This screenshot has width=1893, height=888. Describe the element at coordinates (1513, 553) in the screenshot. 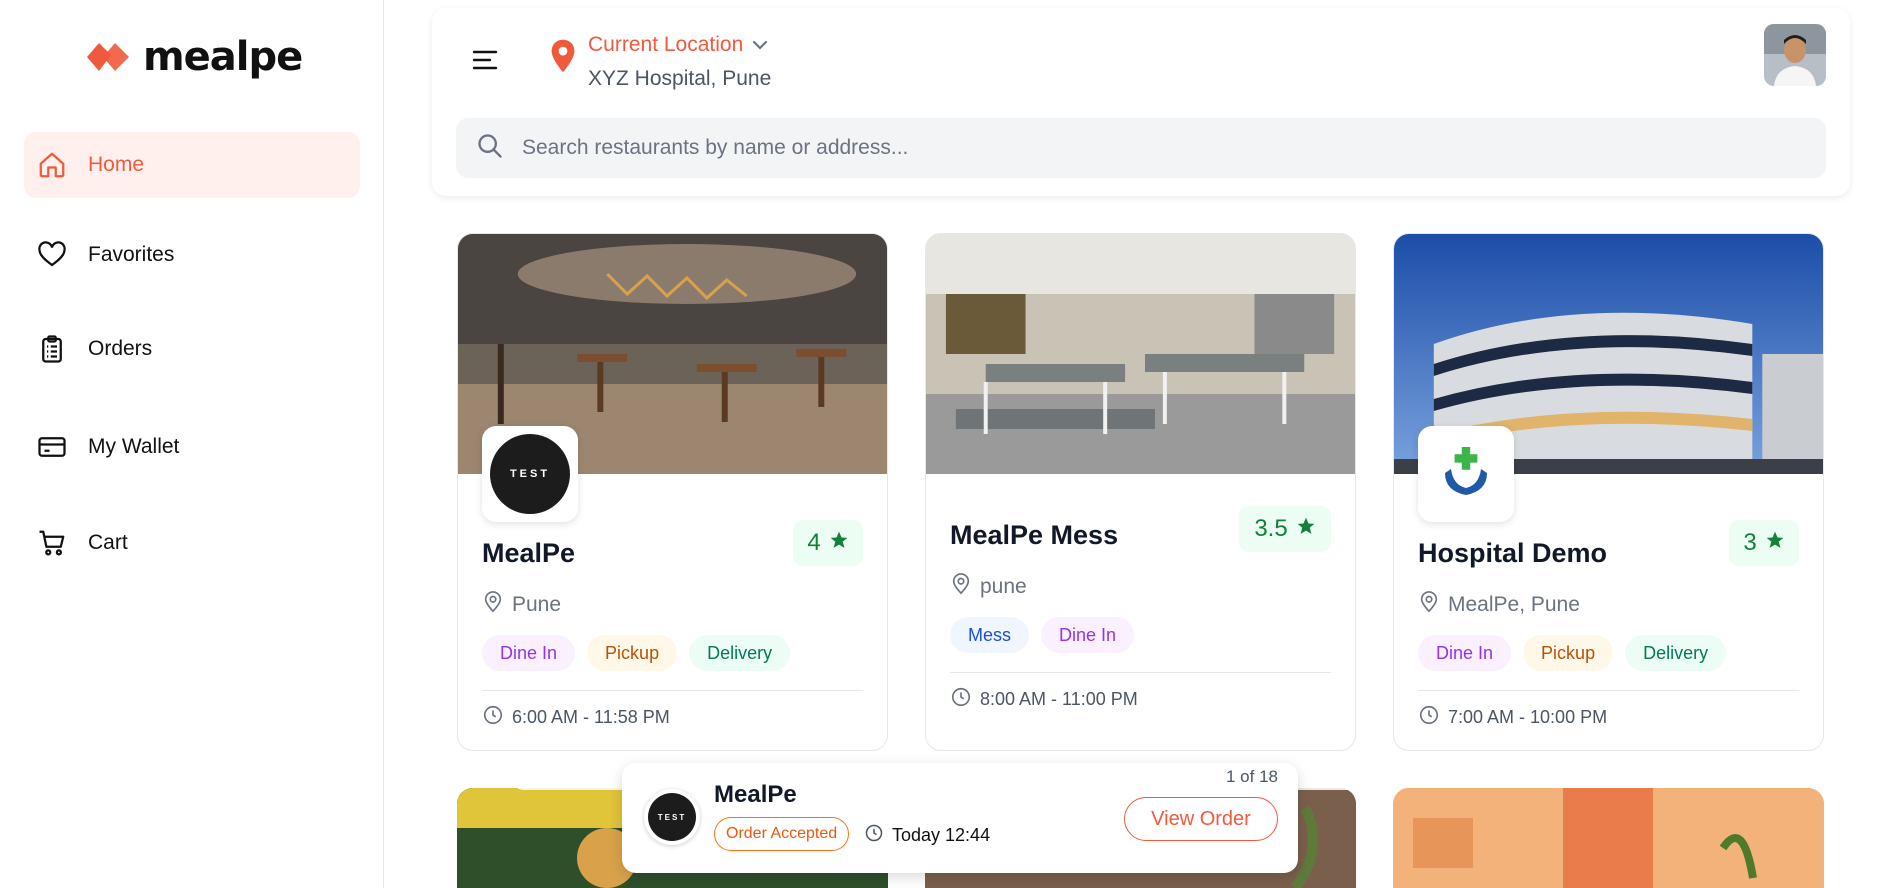

I see `restaurant-name: Hospital Demo` at that location.